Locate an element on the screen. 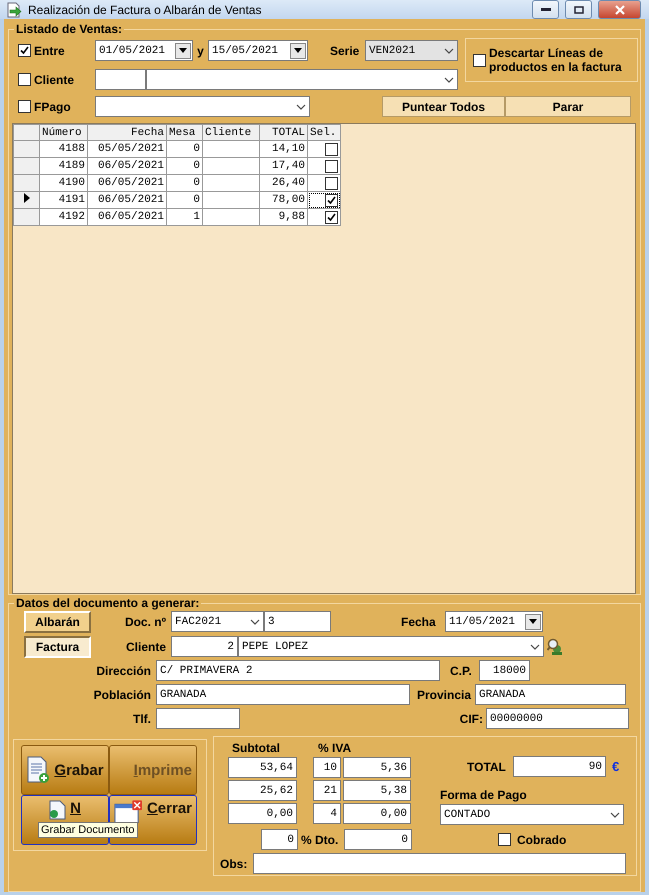 The width and height of the screenshot is (649, 895). field-label: % Dto. is located at coordinates (320, 839).